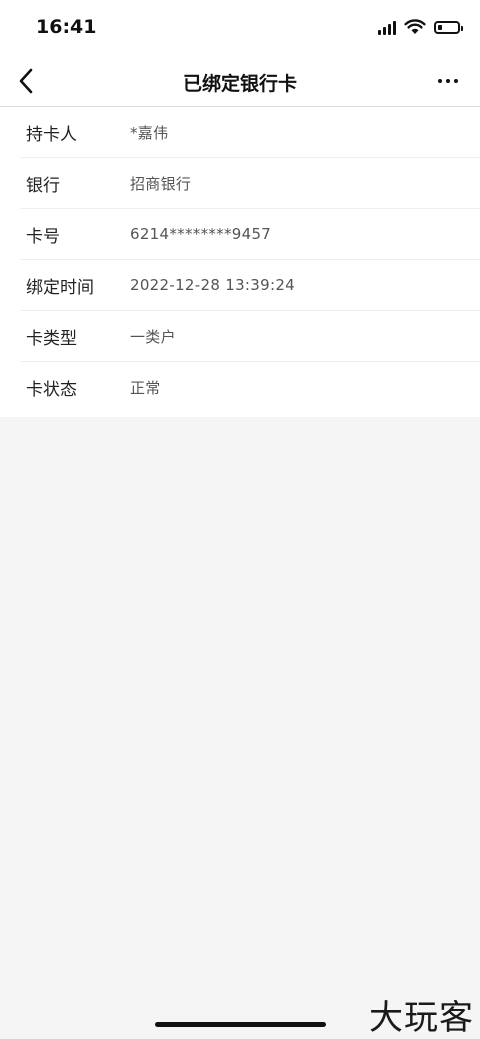 Image resolution: width=480 pixels, height=1039 pixels. I want to click on status-time: 16:41, so click(66, 27).